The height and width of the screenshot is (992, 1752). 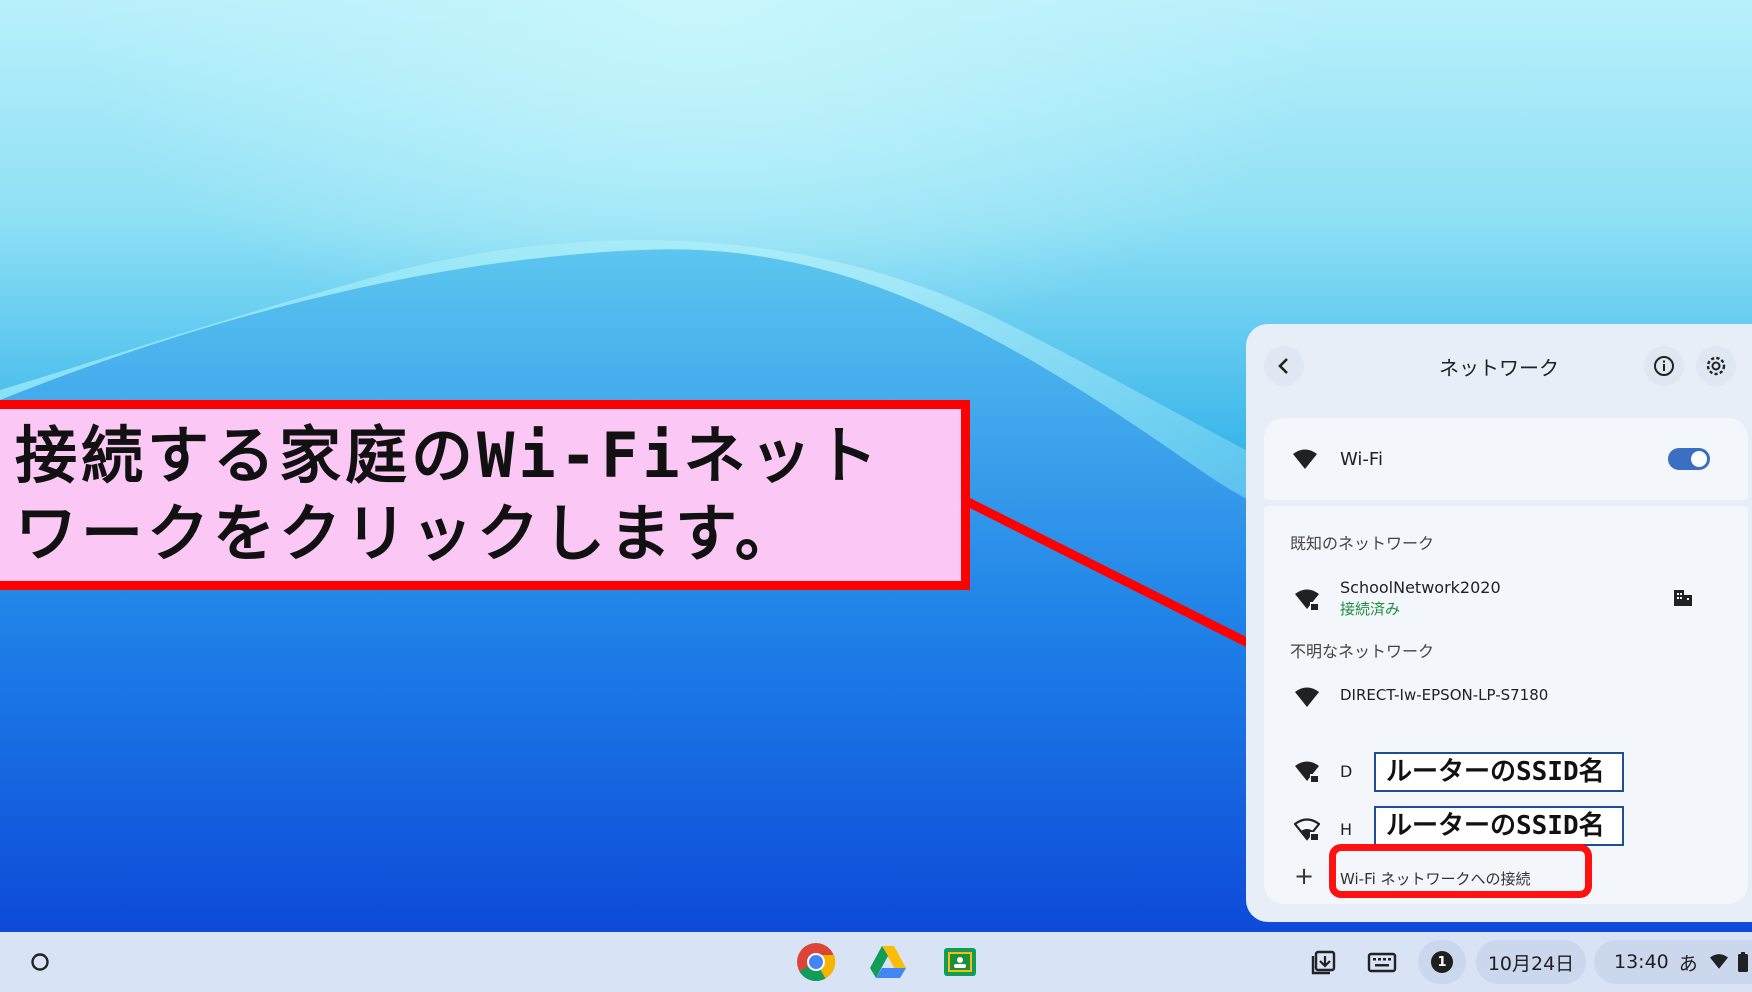 I want to click on network-status: 接続済み, so click(x=1370, y=609).